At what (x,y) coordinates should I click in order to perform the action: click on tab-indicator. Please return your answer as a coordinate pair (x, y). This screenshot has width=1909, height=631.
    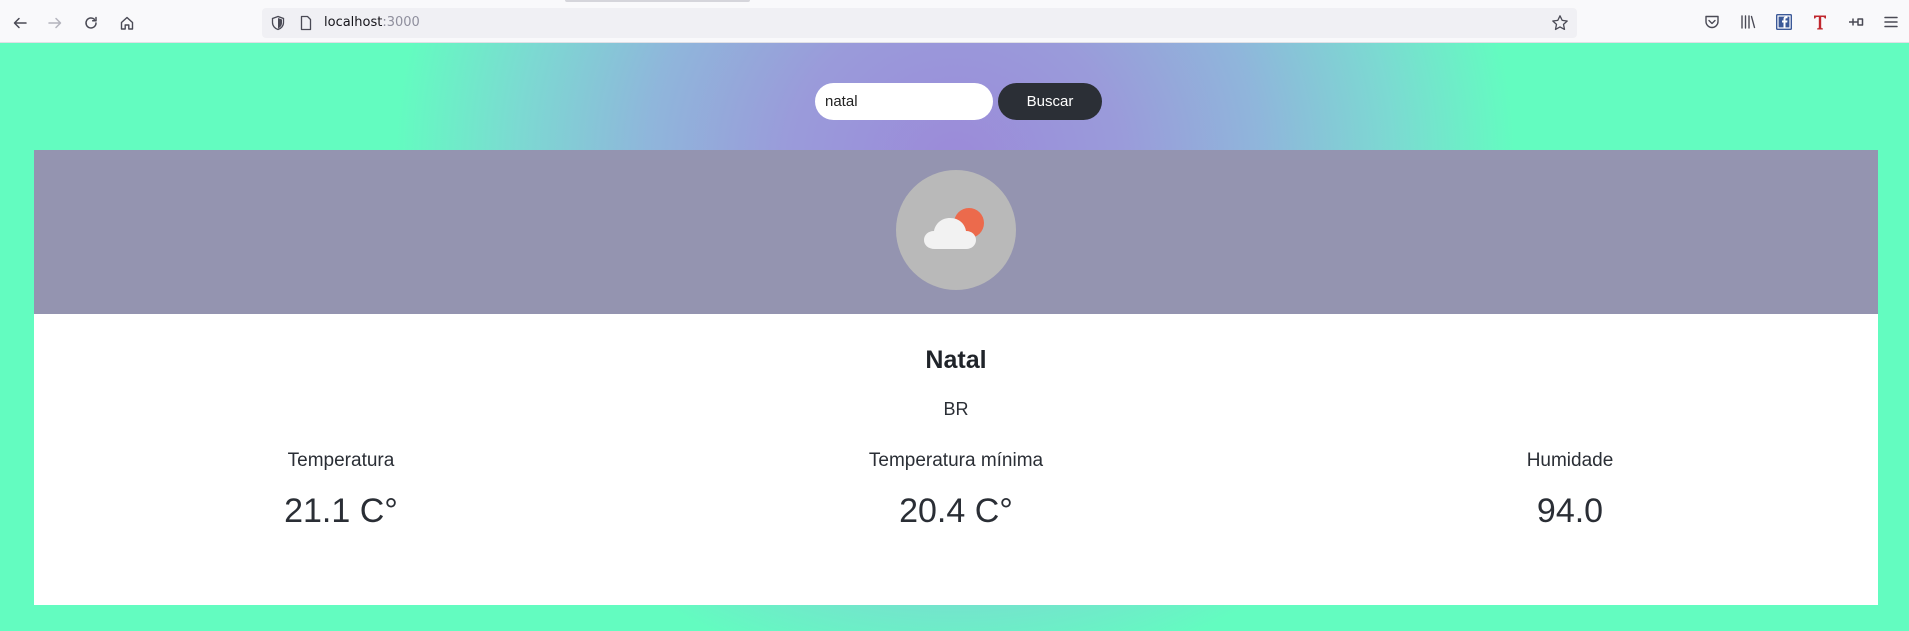
    Looking at the image, I should click on (657, 1).